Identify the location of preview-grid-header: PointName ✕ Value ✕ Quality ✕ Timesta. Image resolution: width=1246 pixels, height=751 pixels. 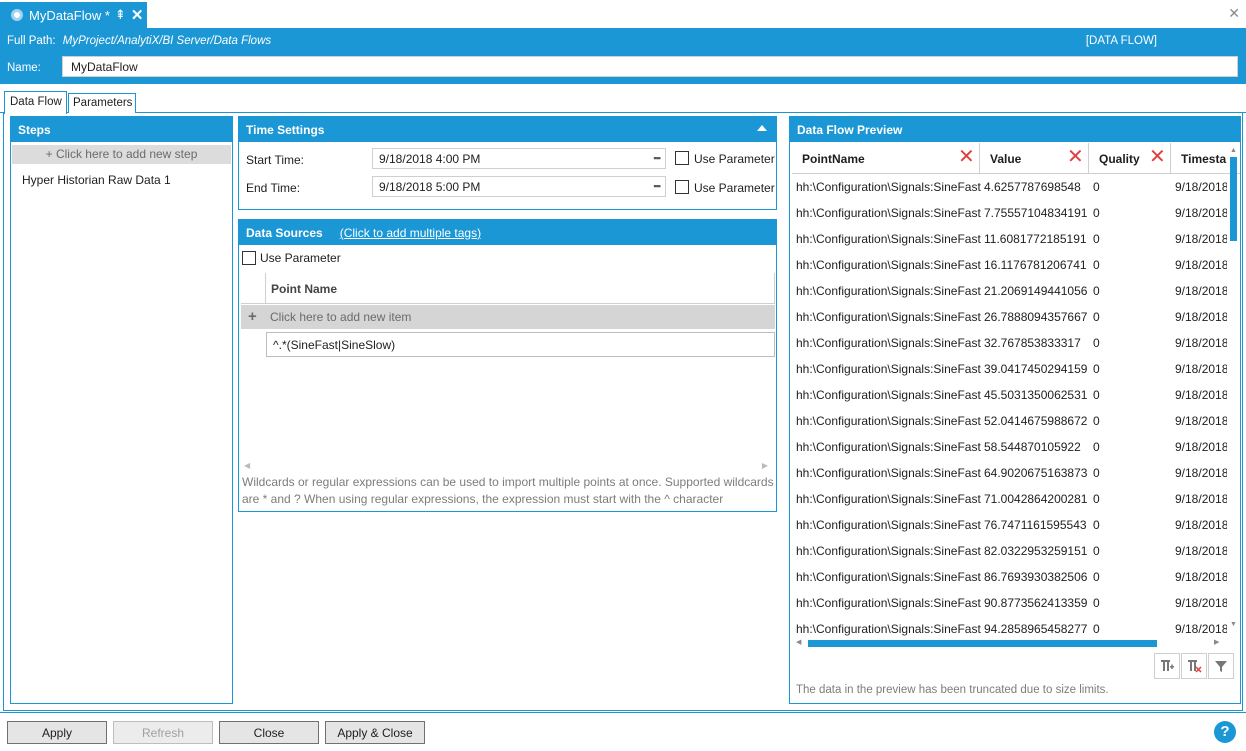
(1016, 158).